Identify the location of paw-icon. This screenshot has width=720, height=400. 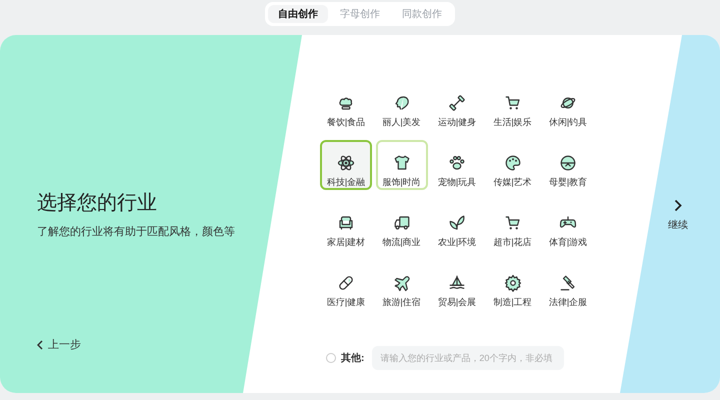
(457, 163).